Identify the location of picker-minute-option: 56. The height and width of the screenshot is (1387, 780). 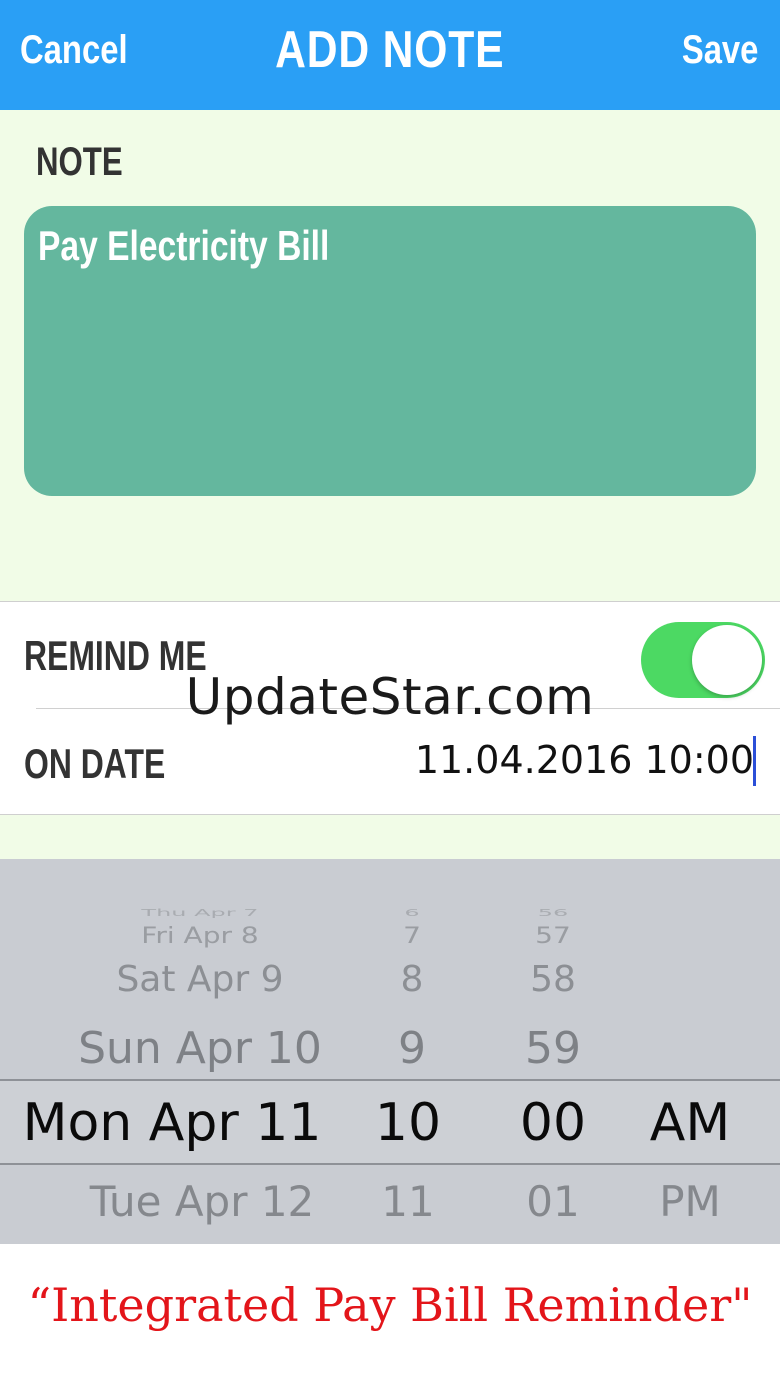
(553, 912).